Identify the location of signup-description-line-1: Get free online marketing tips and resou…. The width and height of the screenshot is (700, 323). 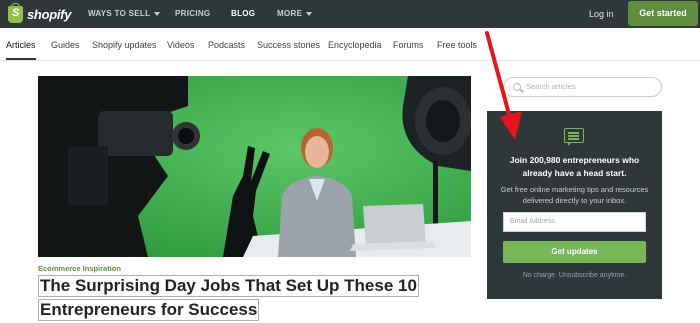
(574, 189).